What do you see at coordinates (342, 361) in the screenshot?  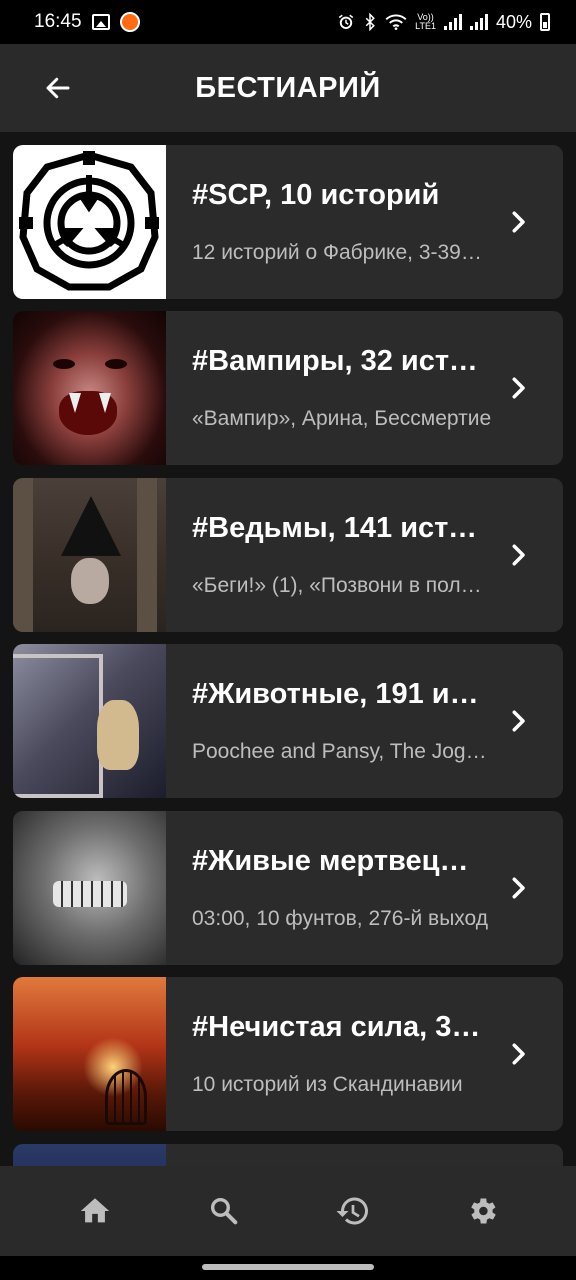 I see `card-title: #Вампиры, 32 истории` at bounding box center [342, 361].